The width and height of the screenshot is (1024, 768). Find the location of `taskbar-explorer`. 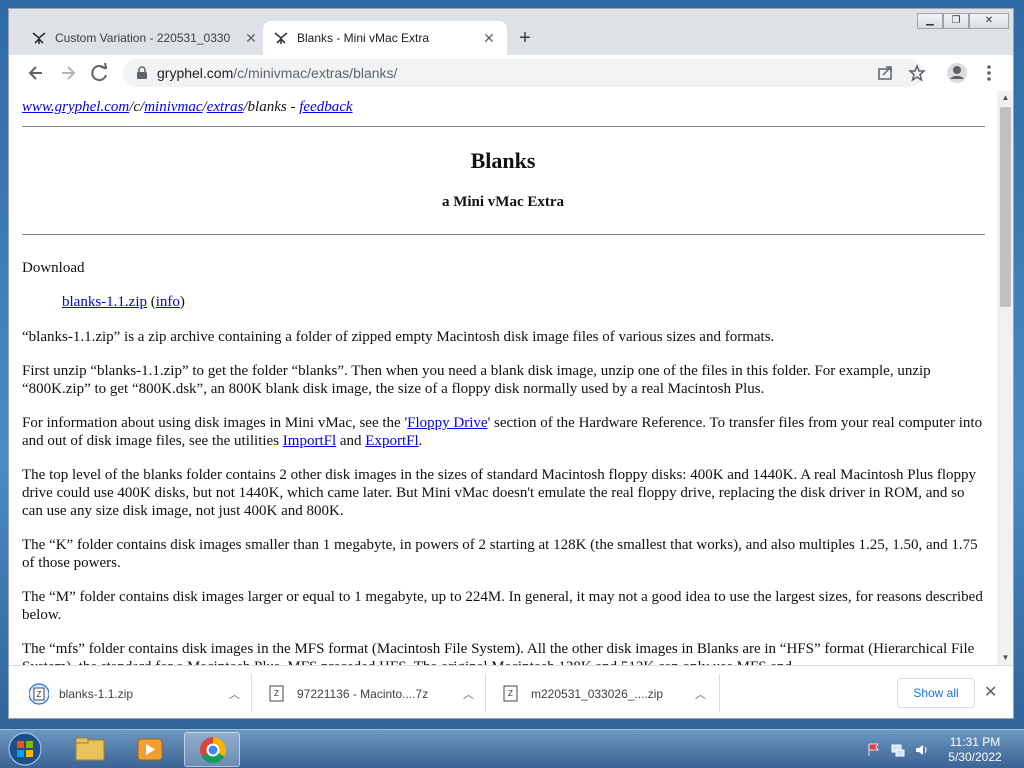

taskbar-explorer is located at coordinates (90, 749).